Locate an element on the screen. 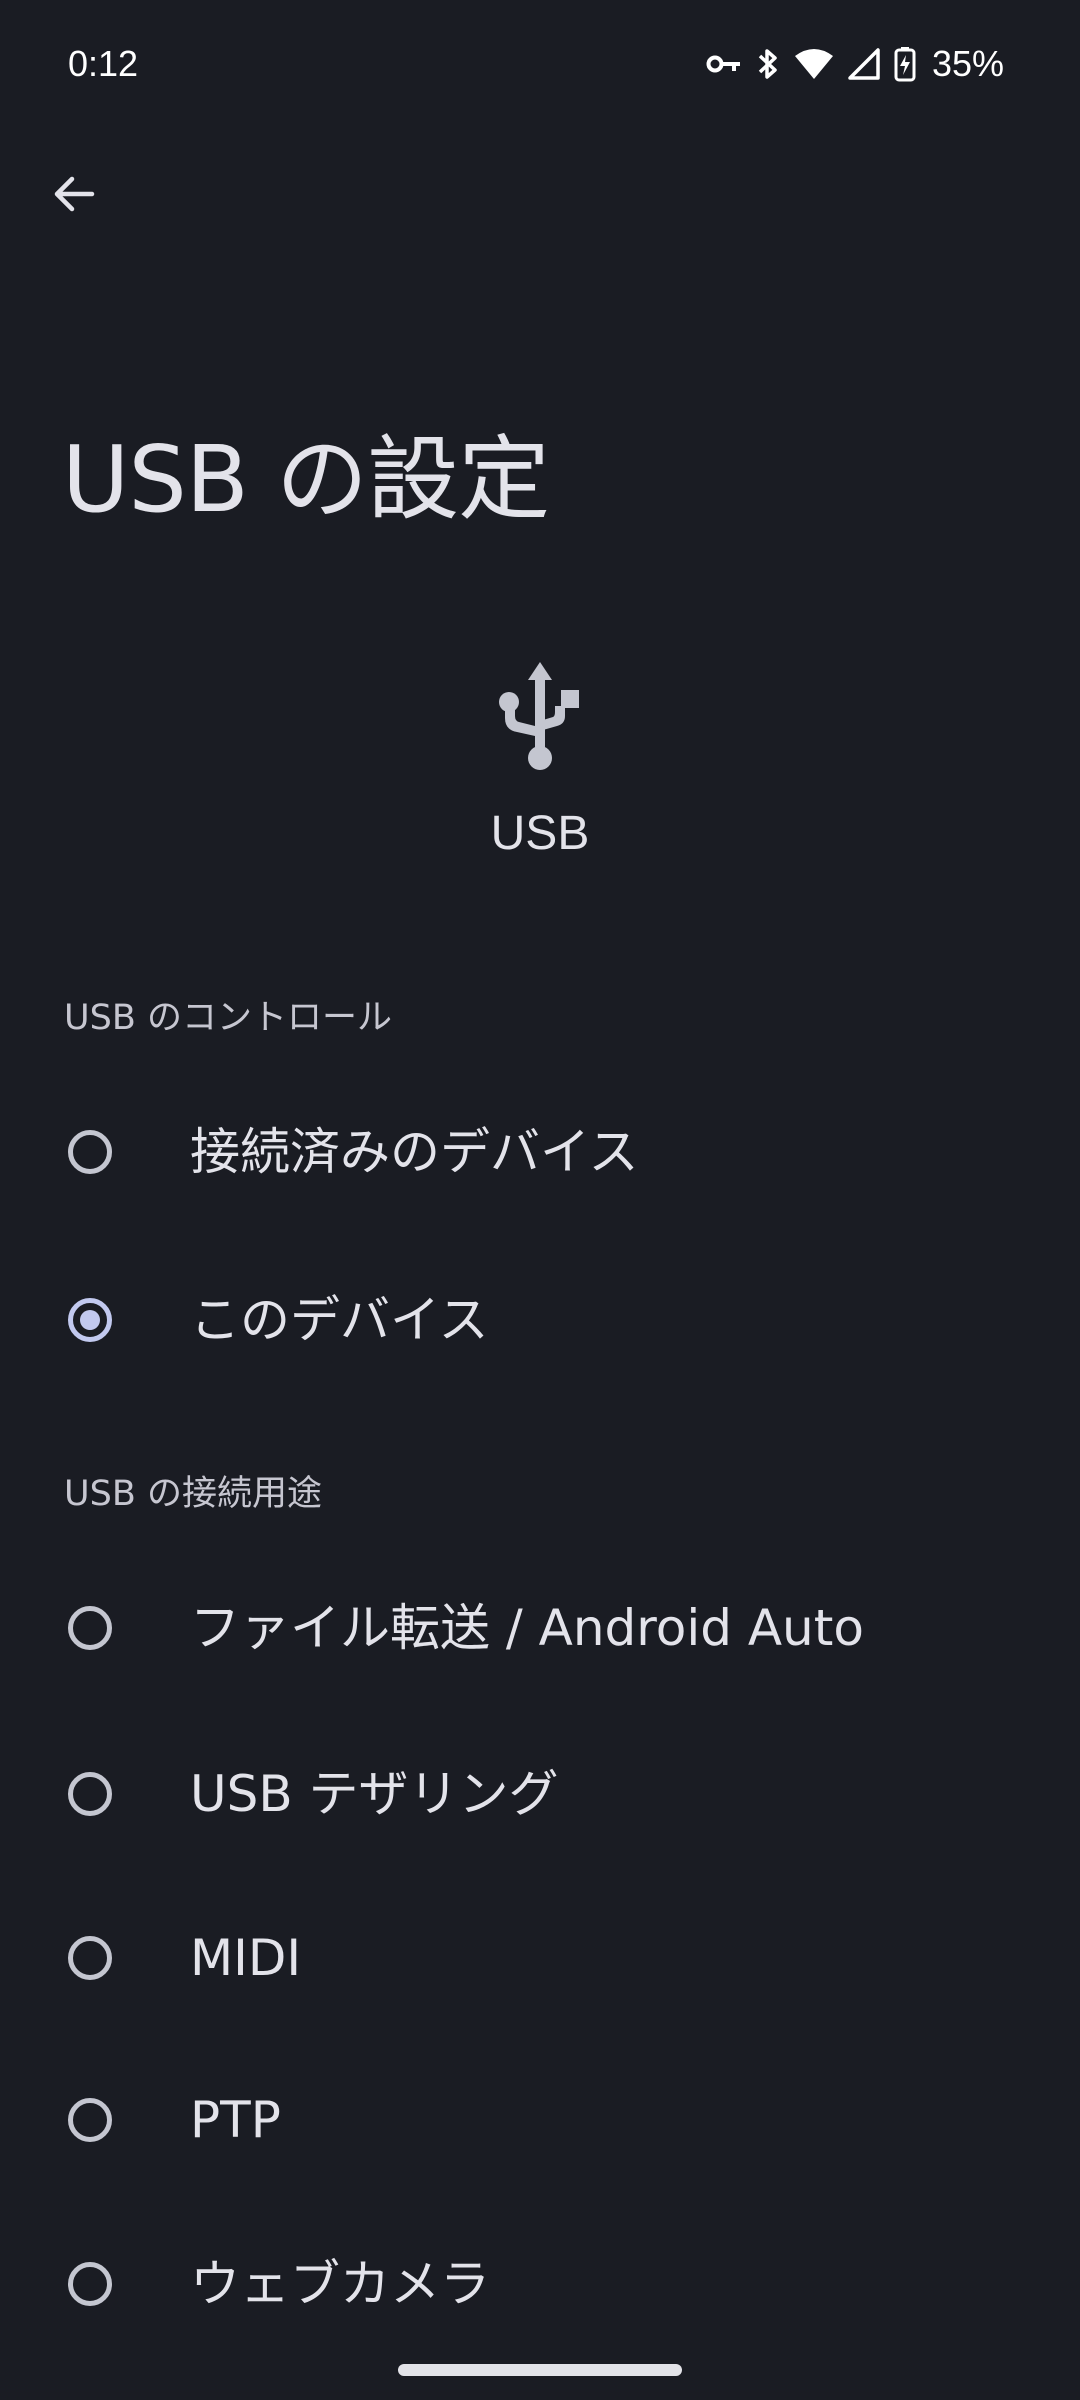 This screenshot has height=2400, width=1080. back-button is located at coordinates (74, 196).